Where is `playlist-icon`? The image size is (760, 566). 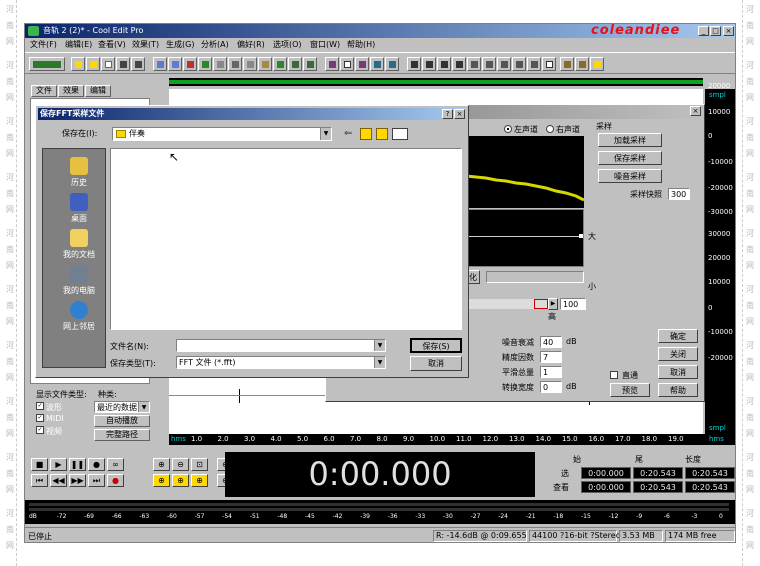
playlist-icon is located at coordinates (534, 64).